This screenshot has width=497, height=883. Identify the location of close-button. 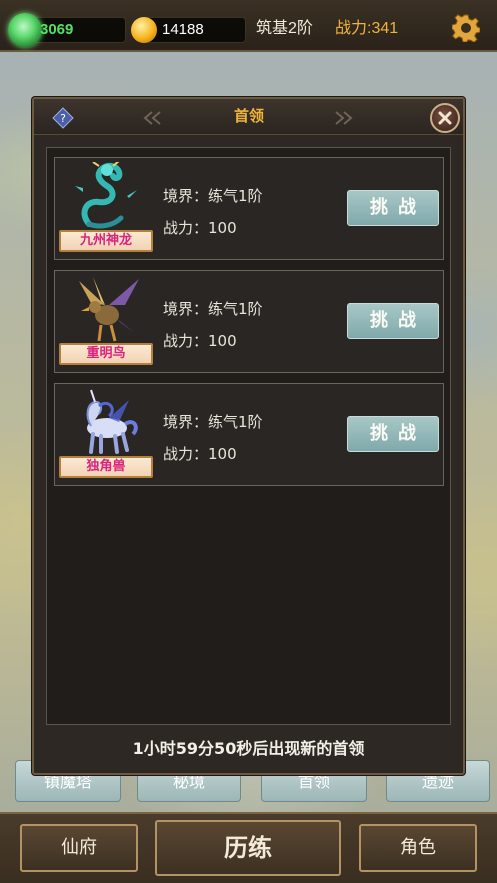
(445, 118).